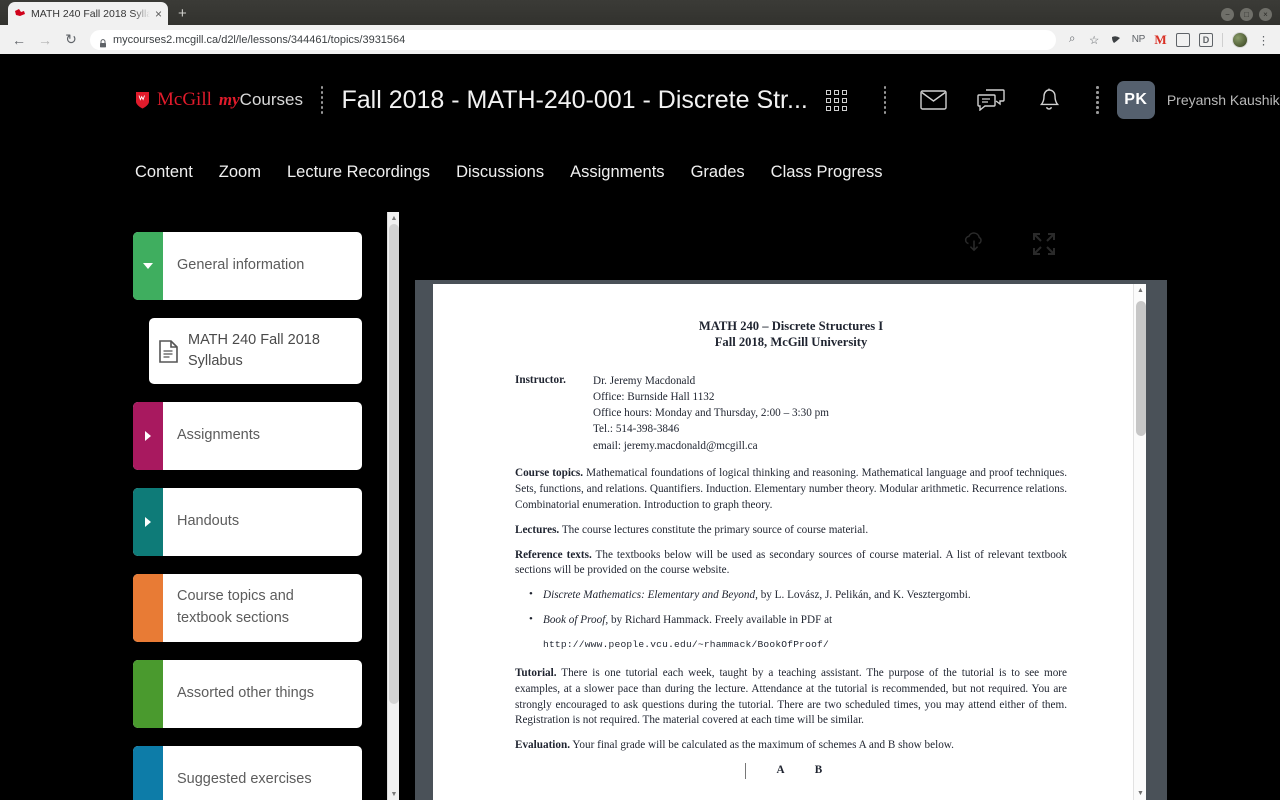 Image resolution: width=1280 pixels, height=800 pixels. I want to click on nav-item-discussions: Discussions, so click(500, 172).